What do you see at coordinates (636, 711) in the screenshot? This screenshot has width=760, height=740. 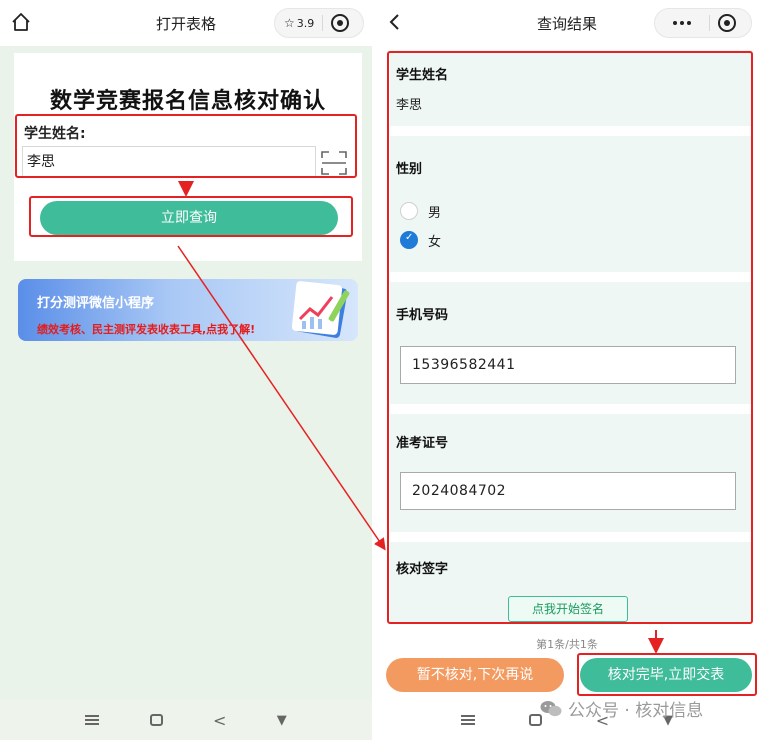 I see `watermark-text: 公众号 · 核对信息` at bounding box center [636, 711].